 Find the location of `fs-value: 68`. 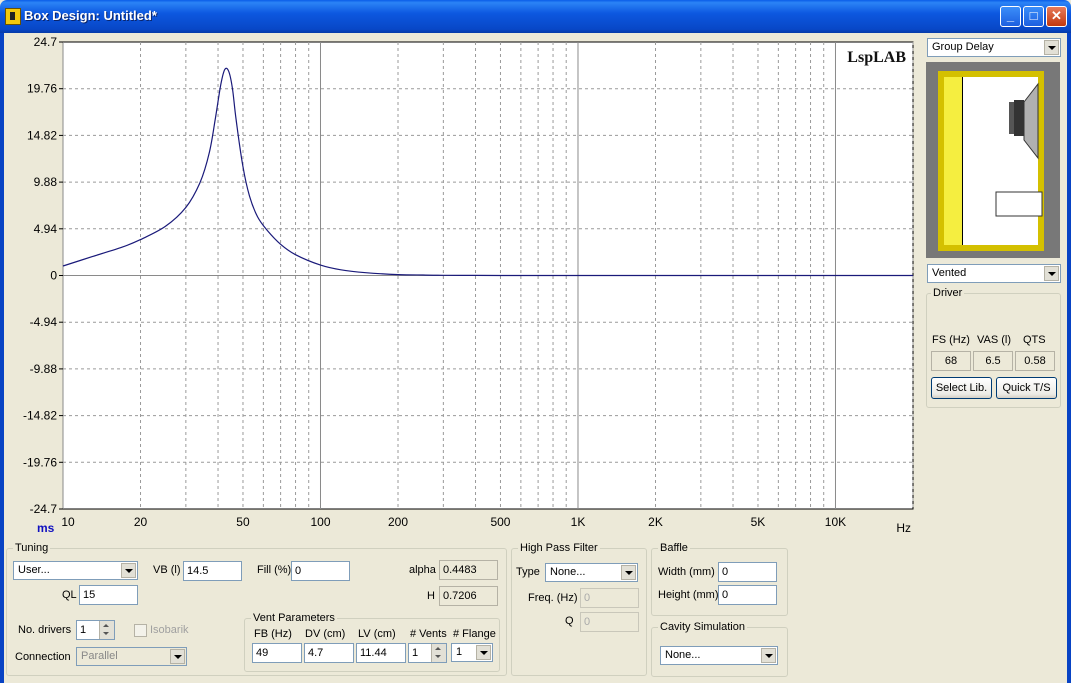

fs-value: 68 is located at coordinates (951, 361).